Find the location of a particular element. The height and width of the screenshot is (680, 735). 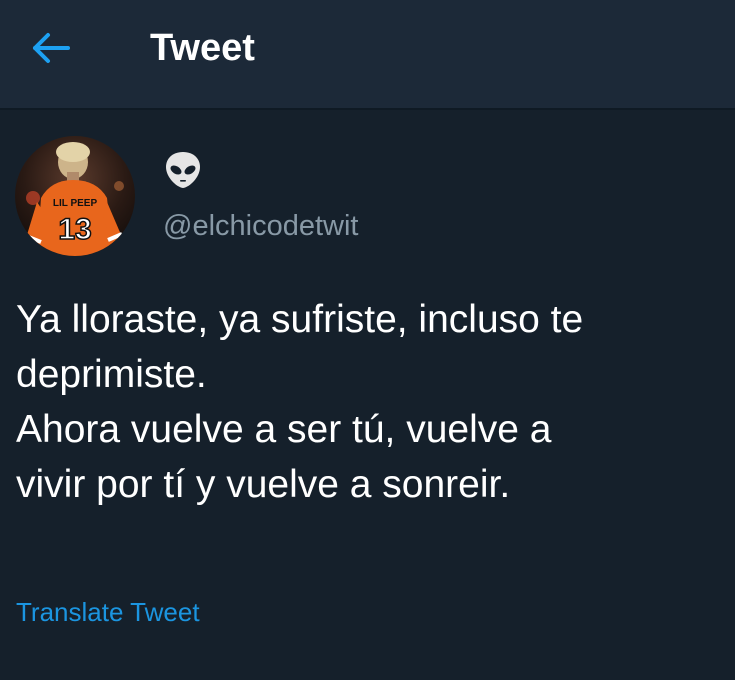

avatar-image: LIL PEEP 13 is located at coordinates (75, 196).